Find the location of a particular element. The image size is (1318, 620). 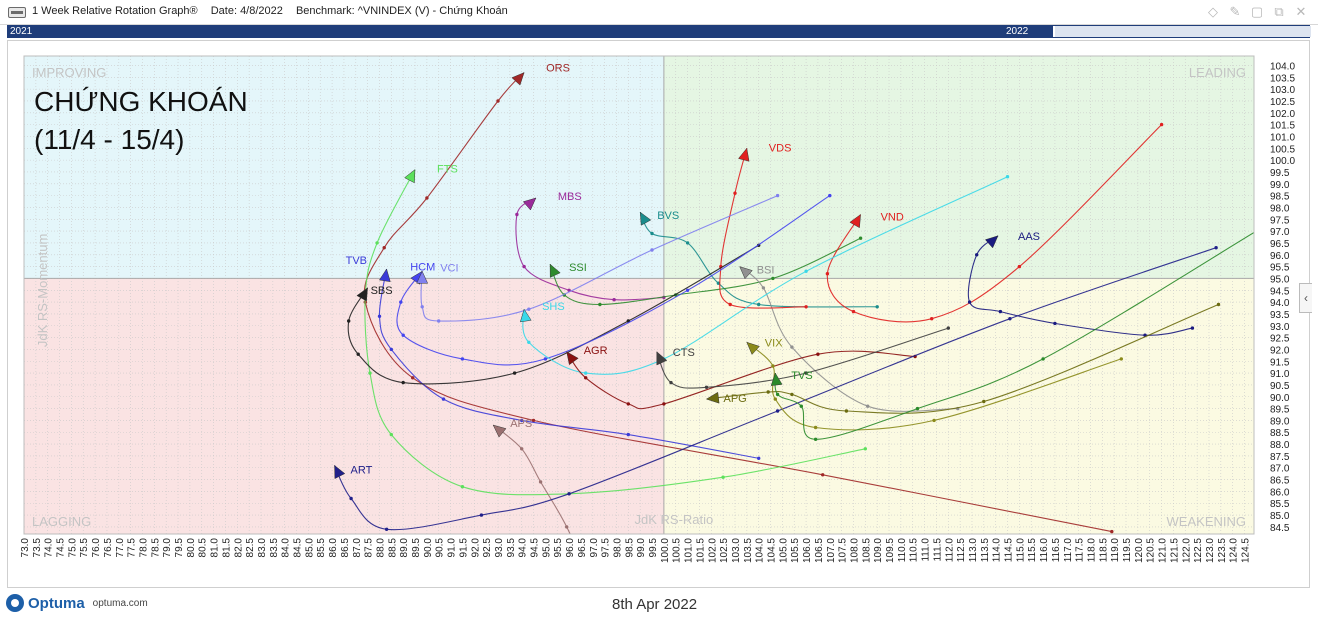

x-tick-label: 98.0 is located at coordinates (618, 548).